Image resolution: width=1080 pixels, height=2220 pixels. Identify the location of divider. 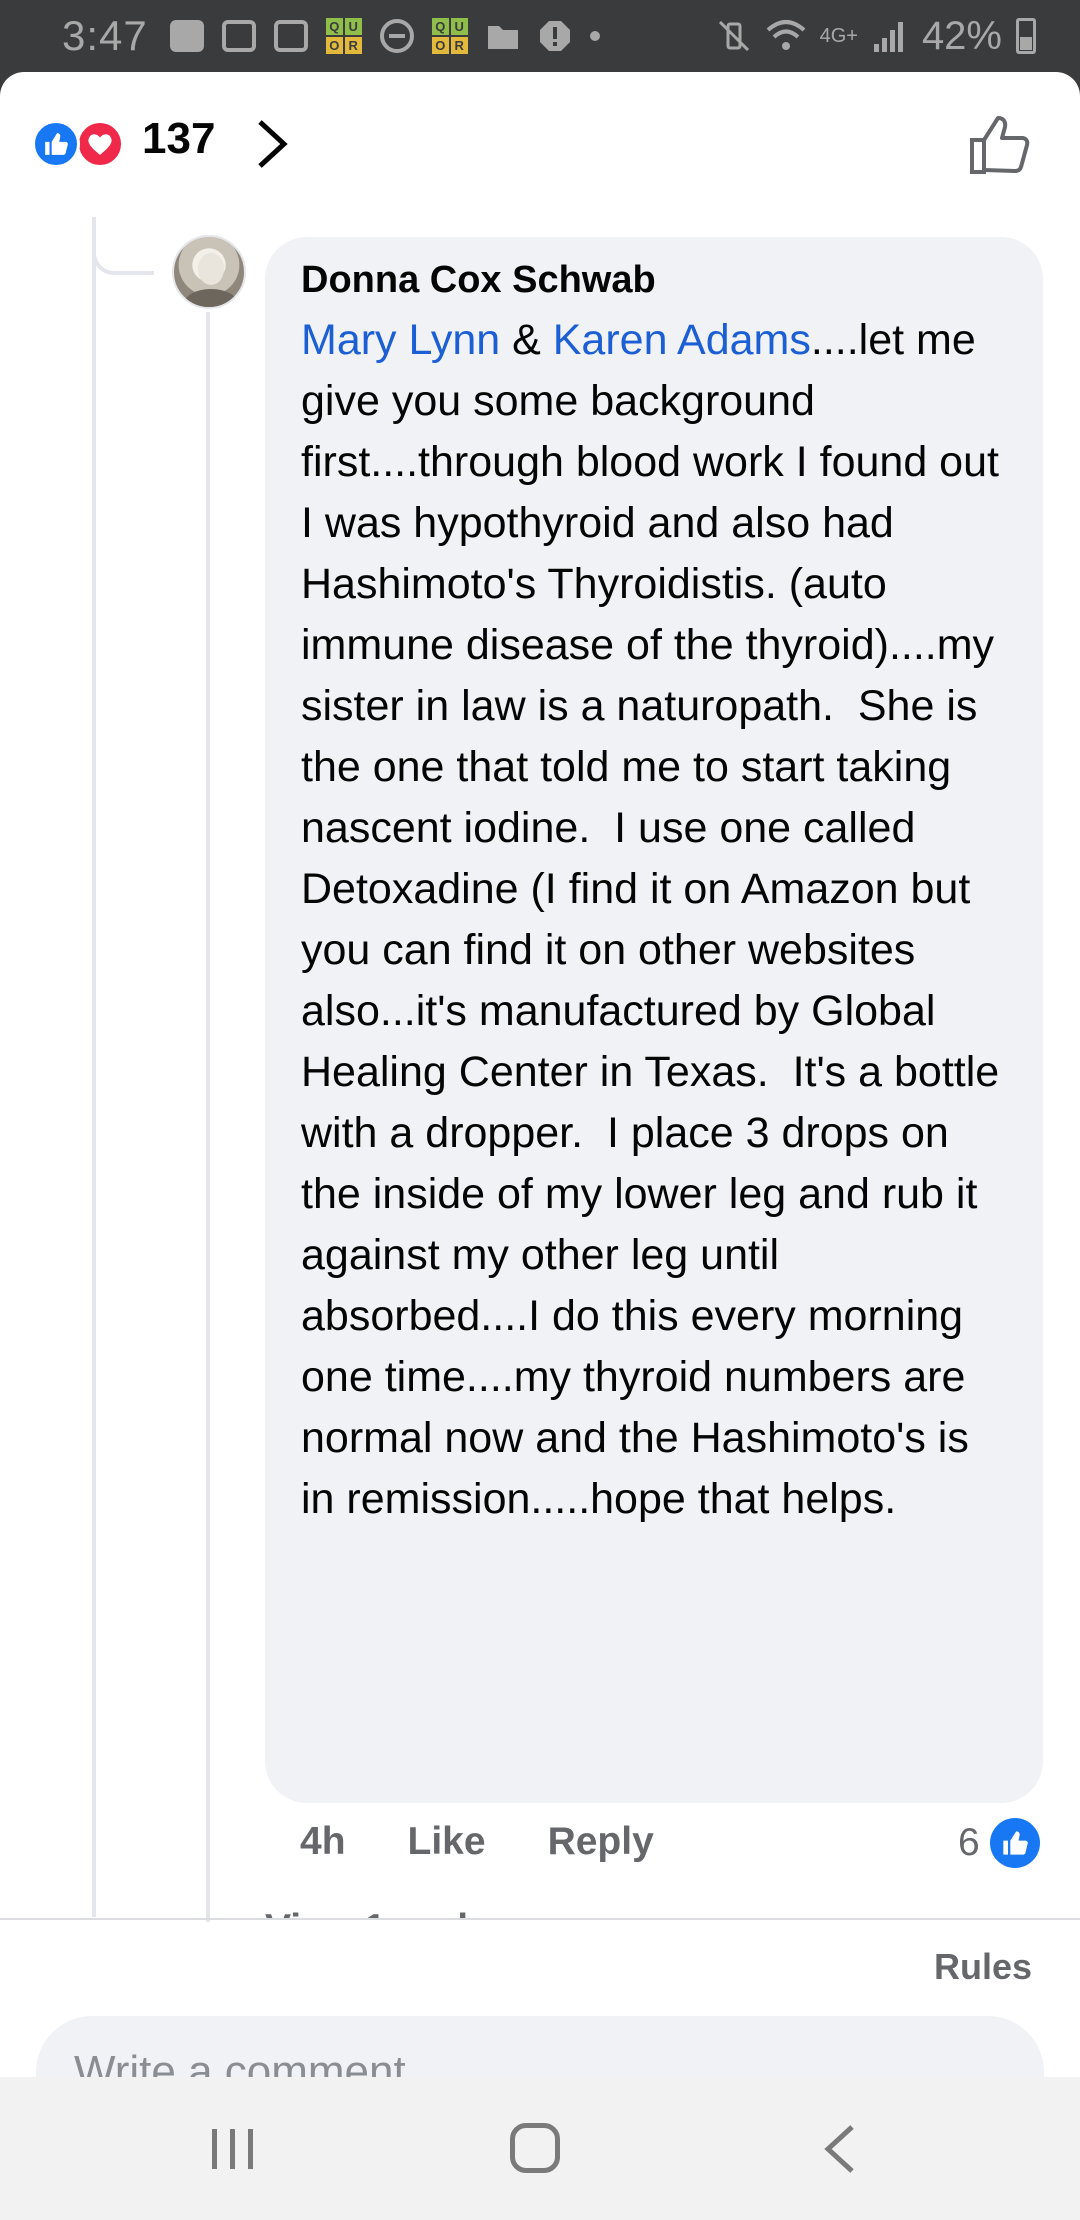
(540, 1919).